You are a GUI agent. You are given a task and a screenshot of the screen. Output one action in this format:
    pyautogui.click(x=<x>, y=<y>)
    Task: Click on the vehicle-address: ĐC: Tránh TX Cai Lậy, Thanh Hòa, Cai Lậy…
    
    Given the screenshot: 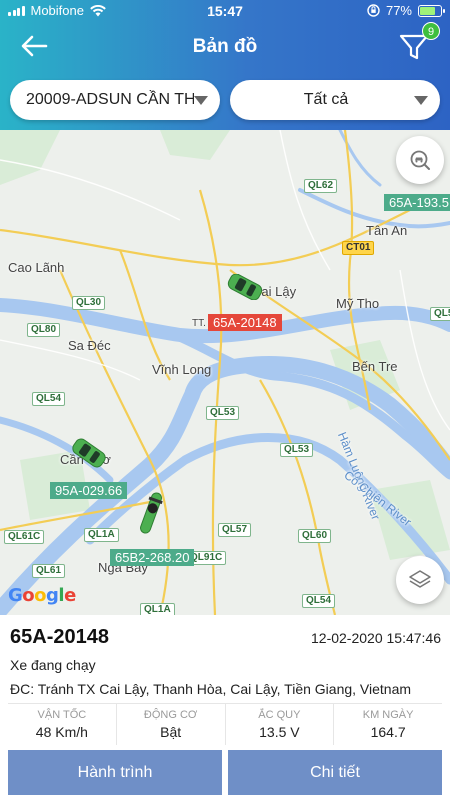 What is the action you would take?
    pyautogui.click(x=211, y=689)
    